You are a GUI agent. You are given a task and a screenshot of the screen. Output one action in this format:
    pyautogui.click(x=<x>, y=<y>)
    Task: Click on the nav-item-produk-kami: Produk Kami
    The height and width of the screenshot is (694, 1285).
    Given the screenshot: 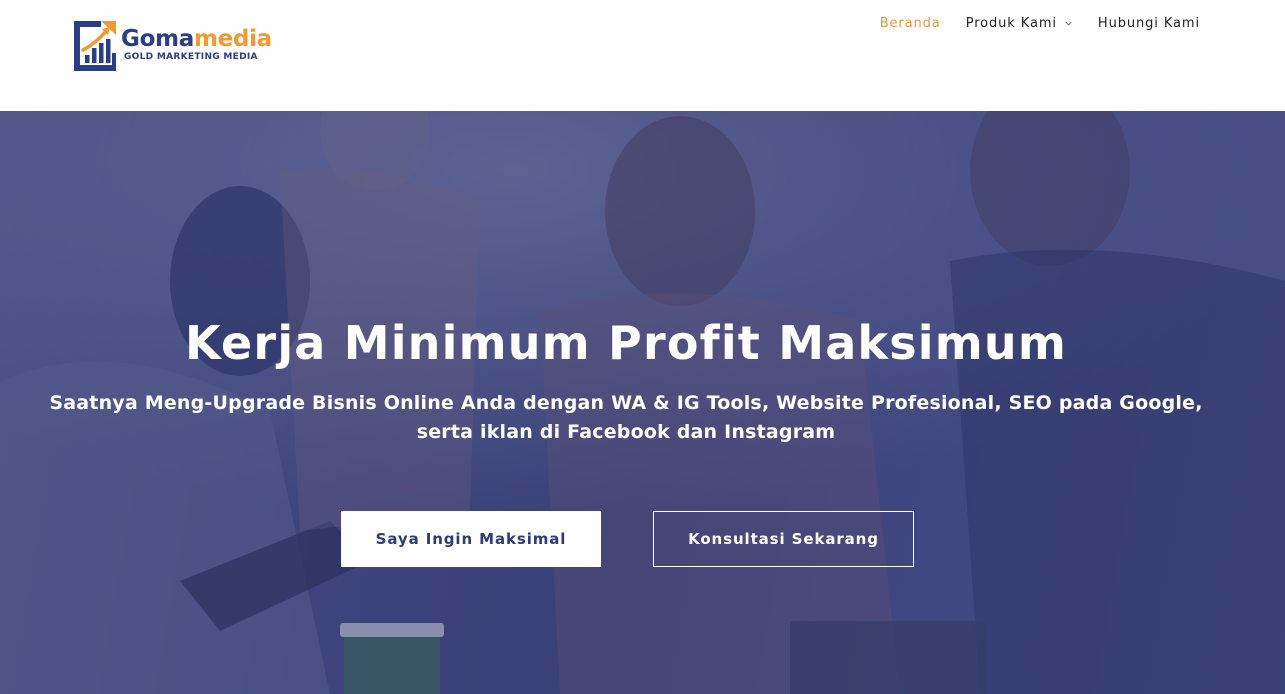 What is the action you would take?
    pyautogui.click(x=1019, y=23)
    